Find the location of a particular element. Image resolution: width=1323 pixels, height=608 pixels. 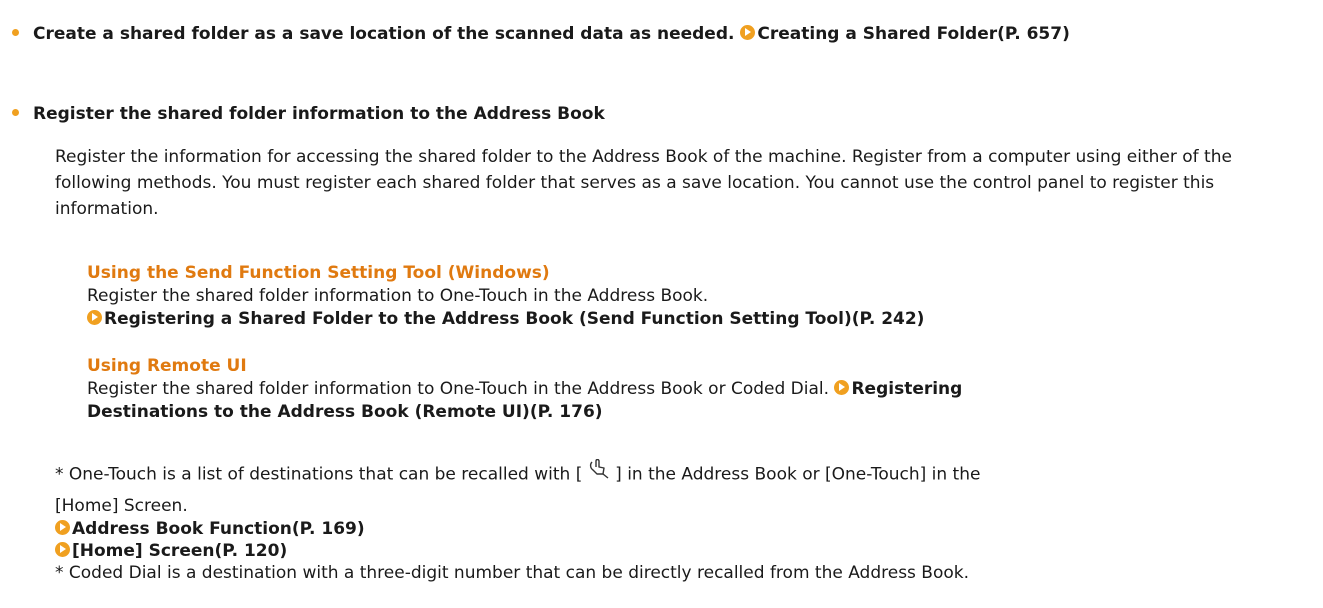

link-text: Creating a Shared Folder(P. 657) is located at coordinates (913, 34).